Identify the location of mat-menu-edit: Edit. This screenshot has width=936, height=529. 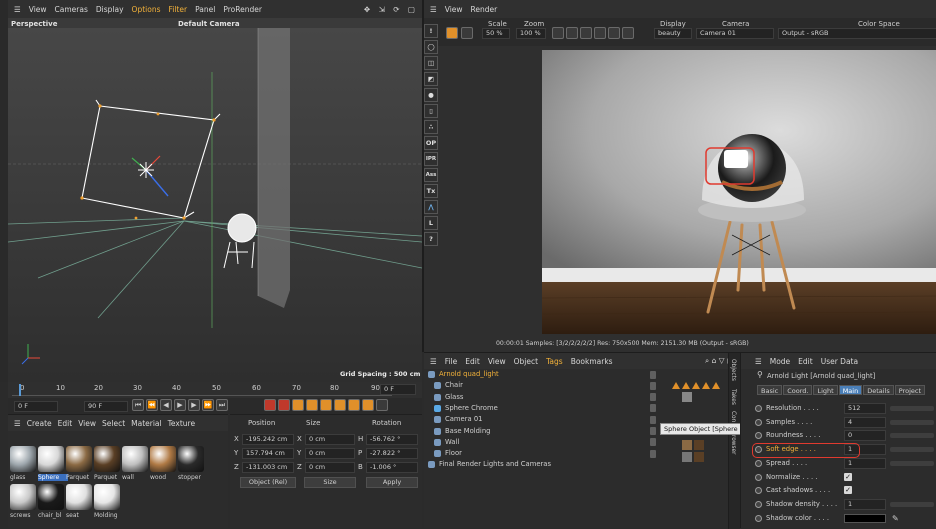
(65, 423).